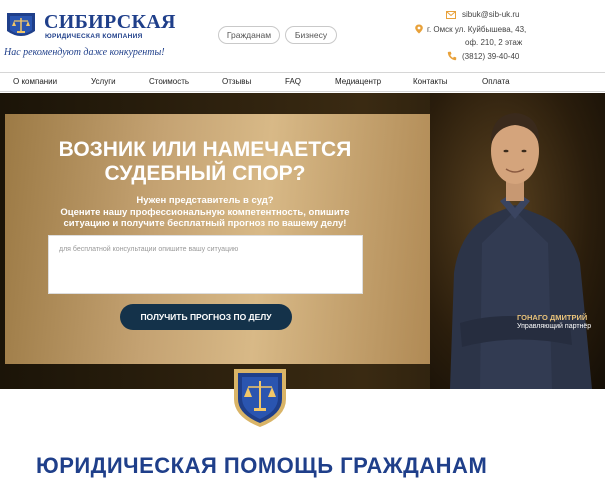 This screenshot has width=605, height=482. What do you see at coordinates (552, 317) in the screenshot?
I see `partner-name: ГОНАГО ДМИТРИЙ` at bounding box center [552, 317].